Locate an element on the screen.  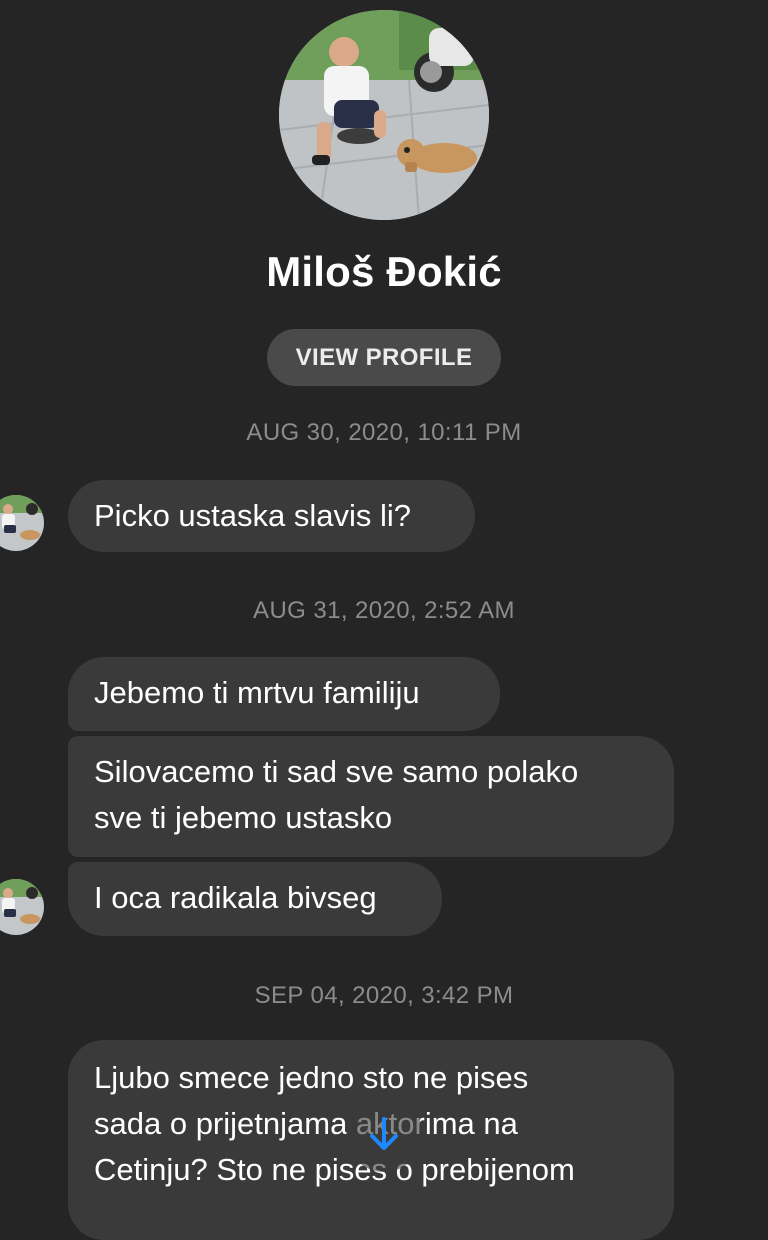
profile-avatar is located at coordinates (384, 115).